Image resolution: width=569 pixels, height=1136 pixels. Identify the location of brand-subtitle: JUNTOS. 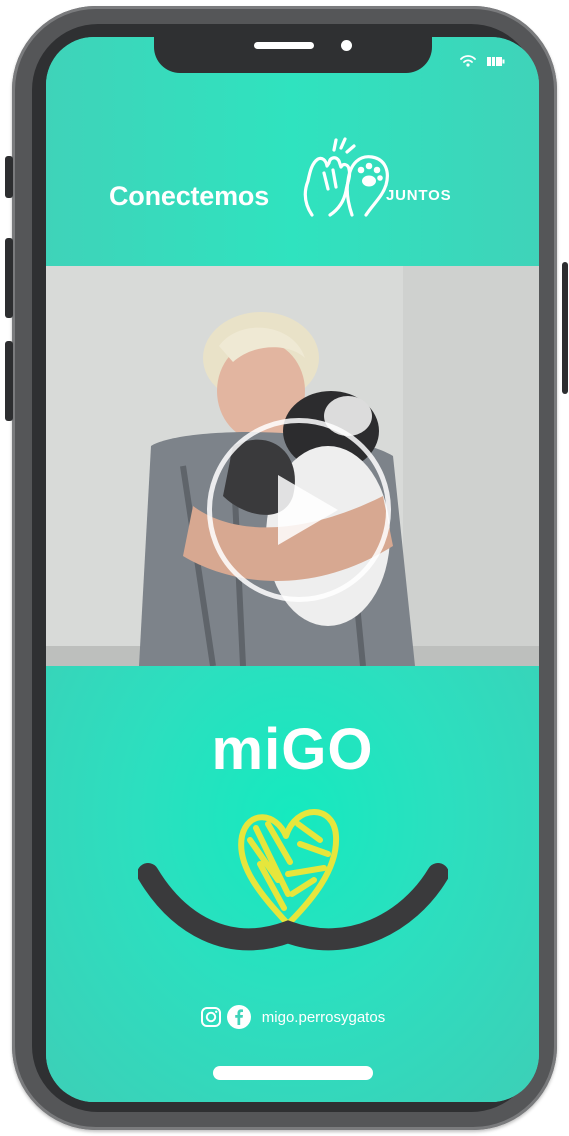
(419, 195).